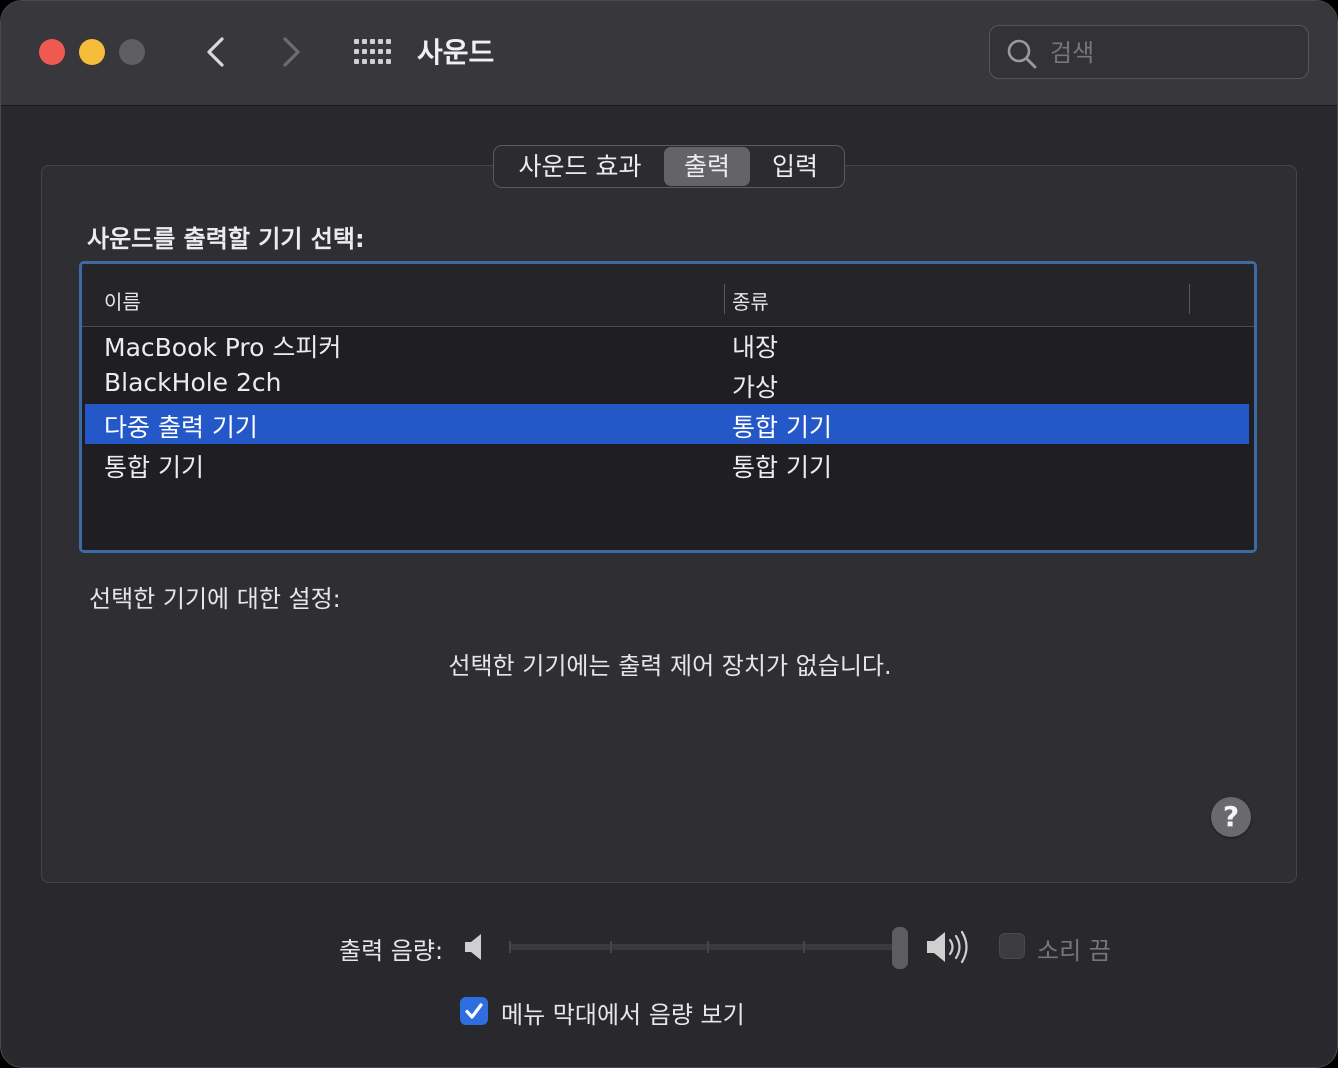 The image size is (1338, 1068). Describe the element at coordinates (1231, 817) in the screenshot. I see `help-button: ?` at that location.